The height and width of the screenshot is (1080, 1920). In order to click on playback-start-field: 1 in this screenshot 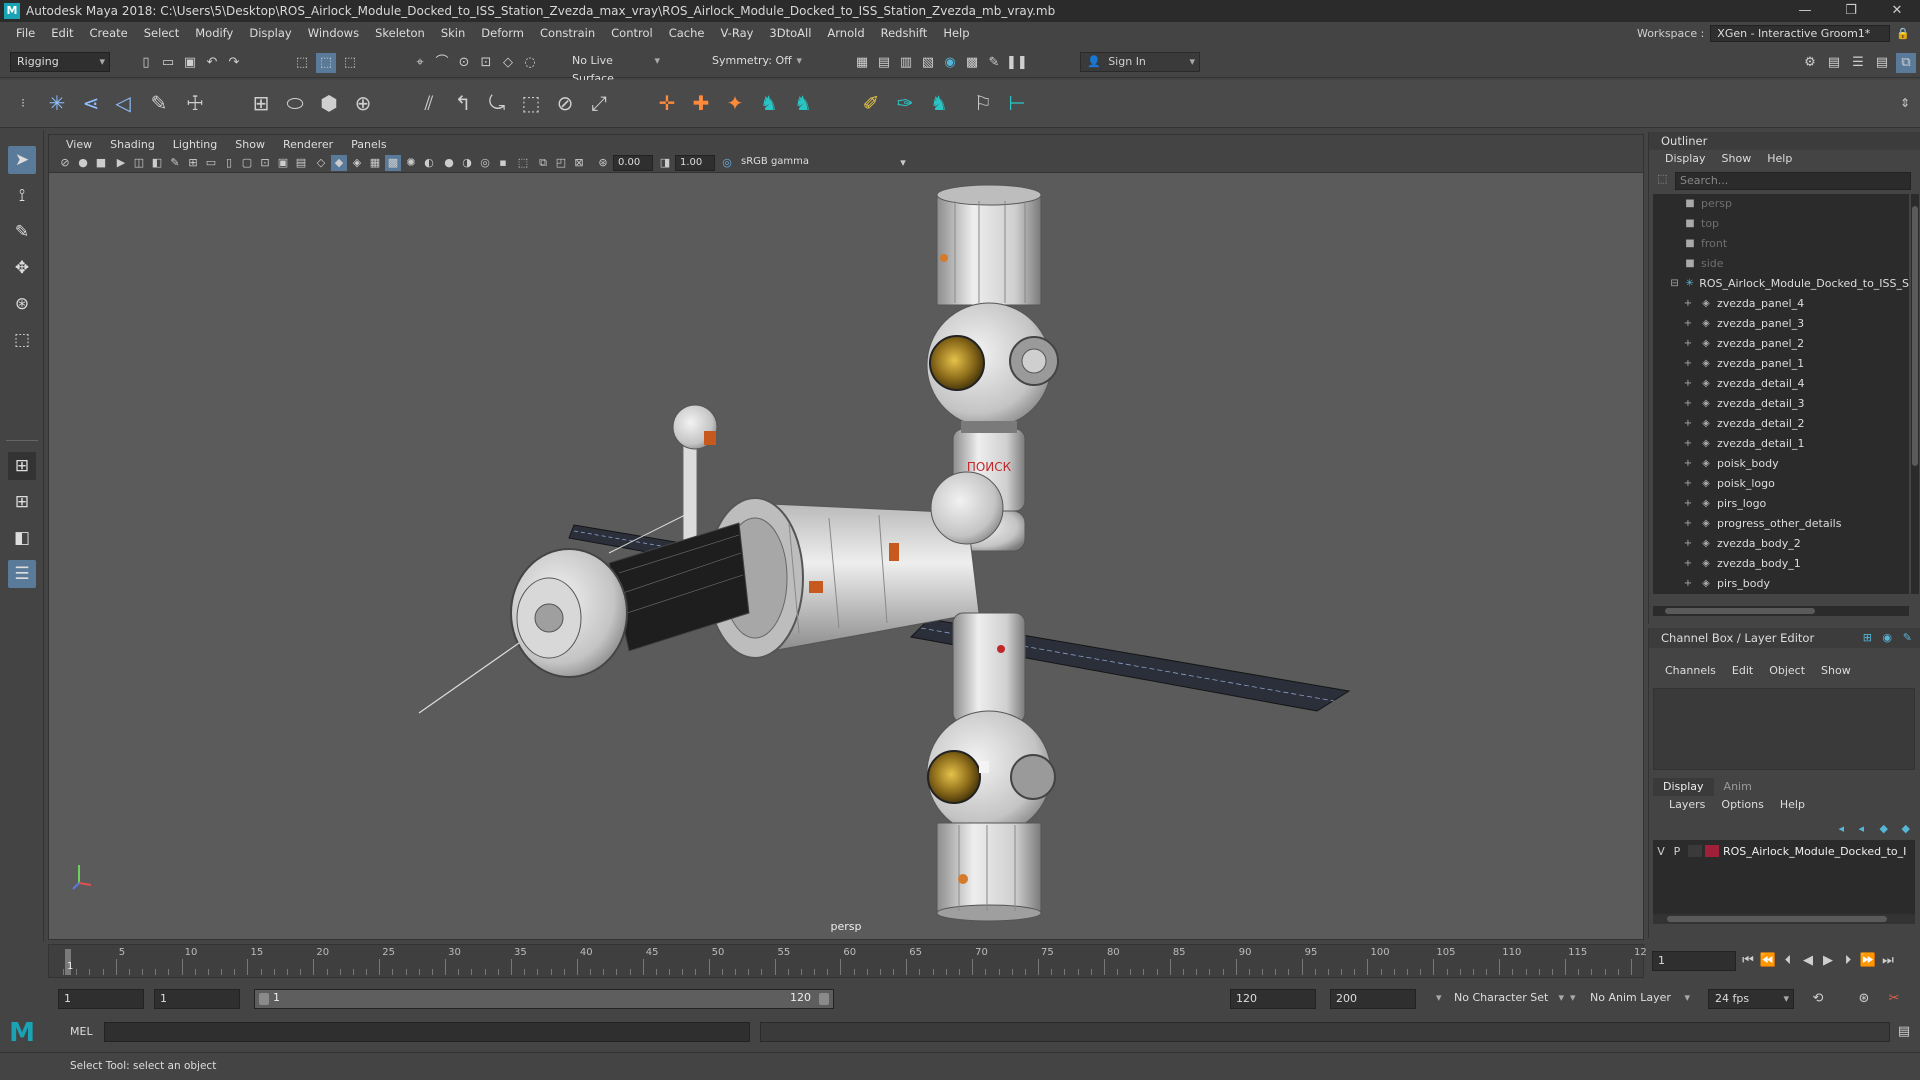, I will do `click(197, 999)`.